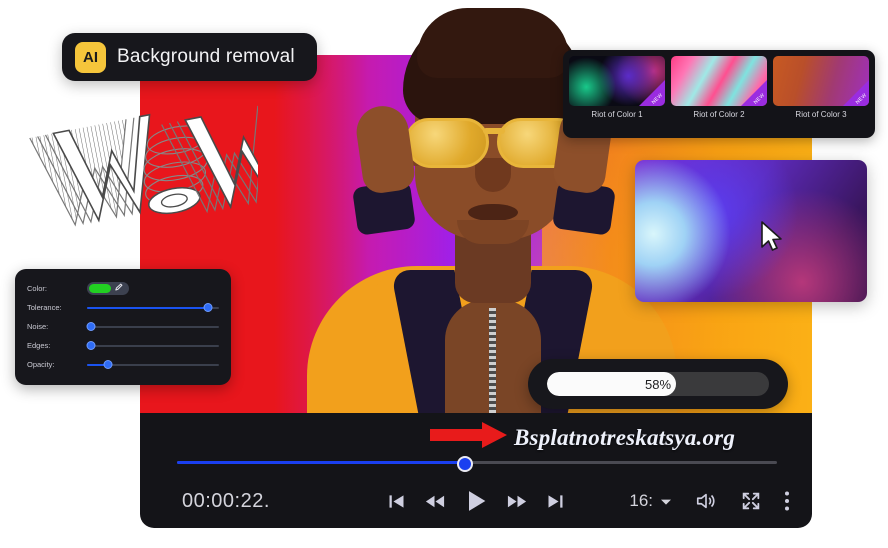  I want to click on player-right-controls: 16:, so click(709, 501).